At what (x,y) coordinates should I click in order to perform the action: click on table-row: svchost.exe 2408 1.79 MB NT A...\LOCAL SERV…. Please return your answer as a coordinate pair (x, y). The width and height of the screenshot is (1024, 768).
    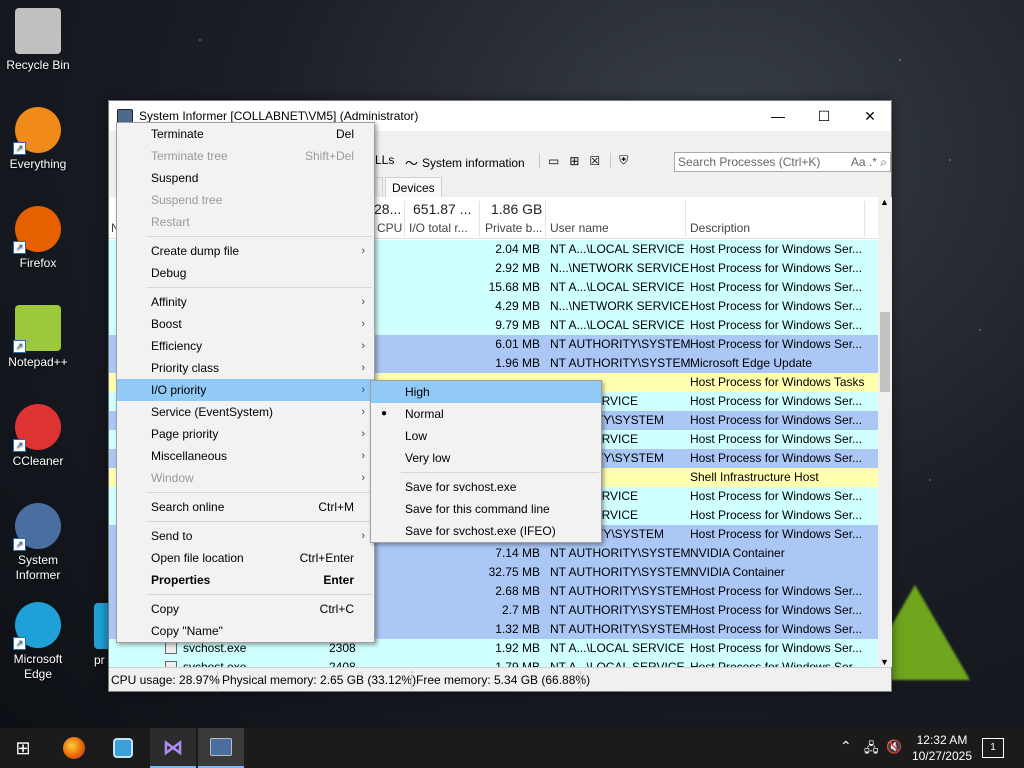
    Looking at the image, I should click on (493, 662).